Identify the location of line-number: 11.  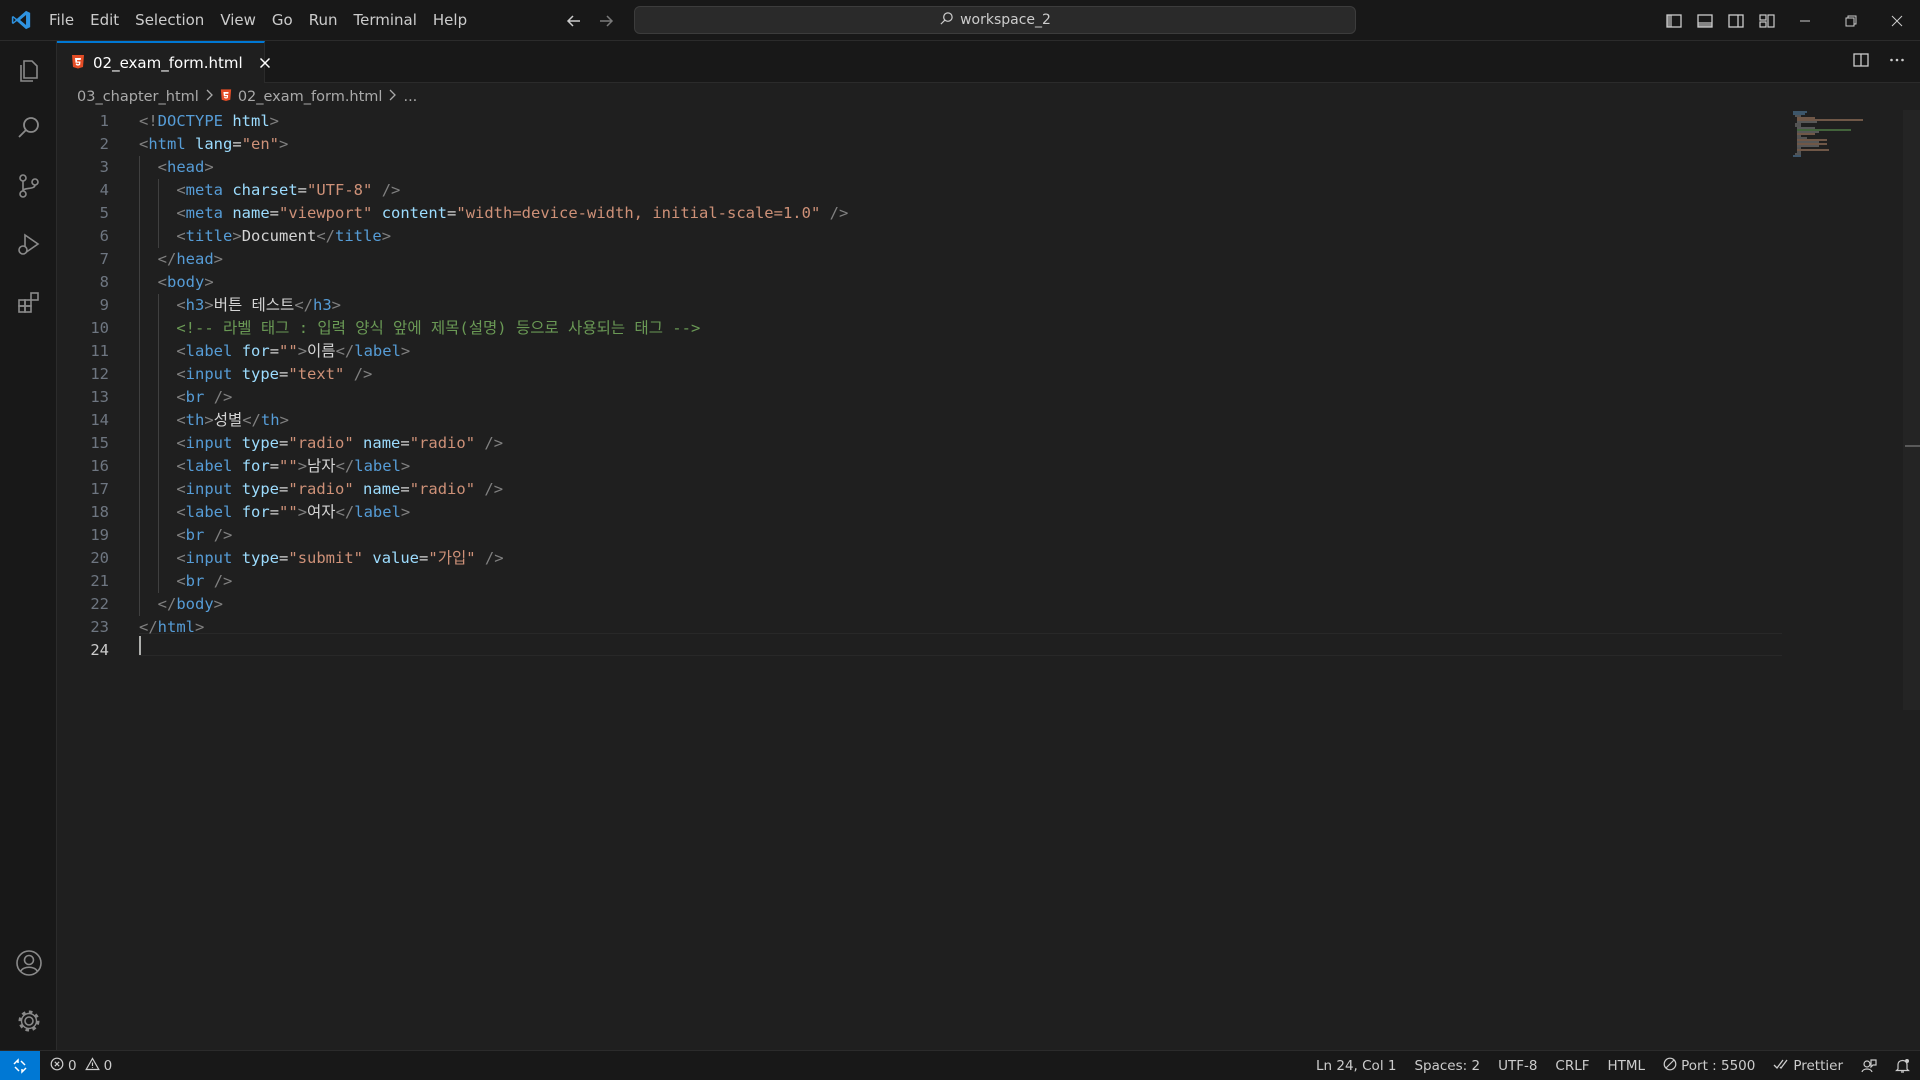
(99, 351).